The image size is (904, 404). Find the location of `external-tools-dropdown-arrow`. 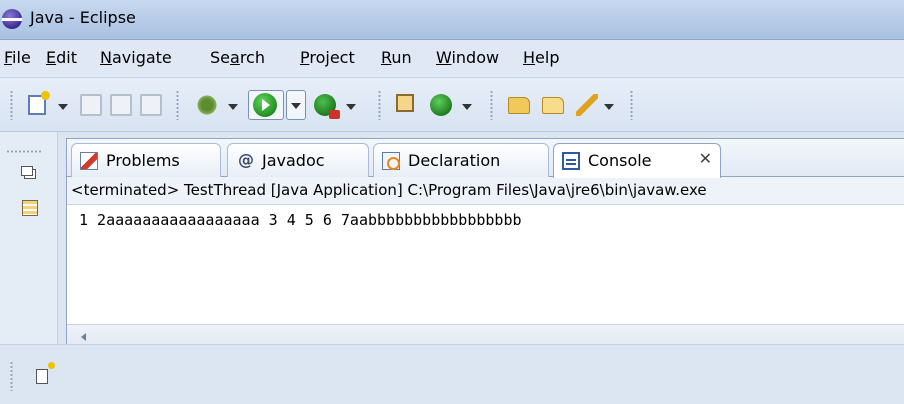

external-tools-dropdown-arrow is located at coordinates (351, 107).